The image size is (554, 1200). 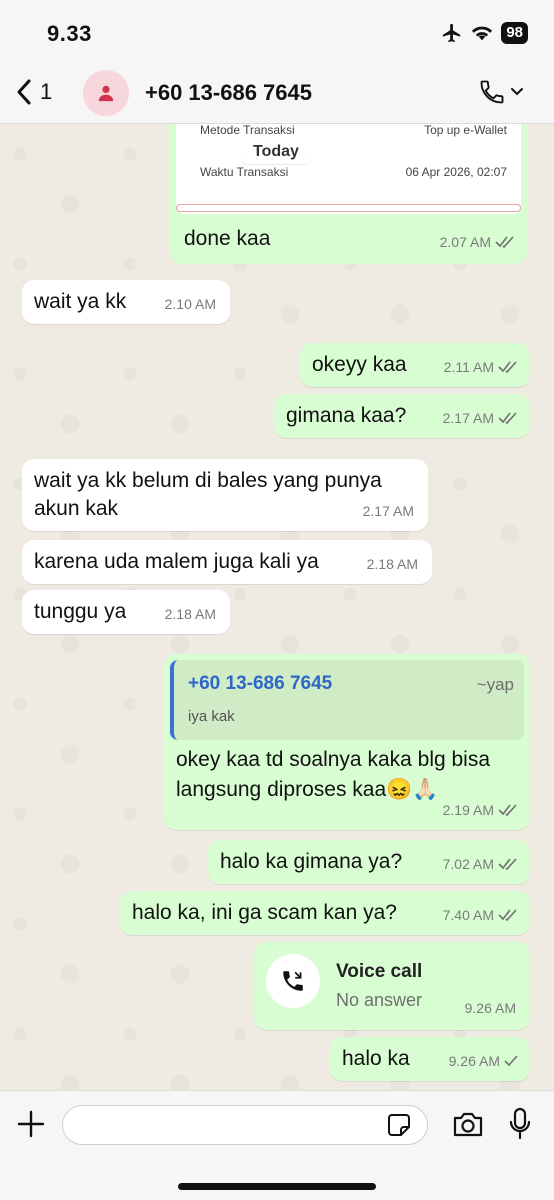 I want to click on call-icon-circle, so click(x=293, y=981).